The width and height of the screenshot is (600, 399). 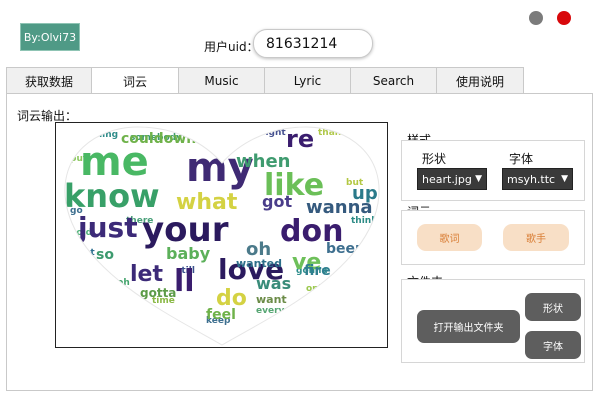 What do you see at coordinates (135, 81) in the screenshot?
I see `tab-wordcloud: 词云` at bounding box center [135, 81].